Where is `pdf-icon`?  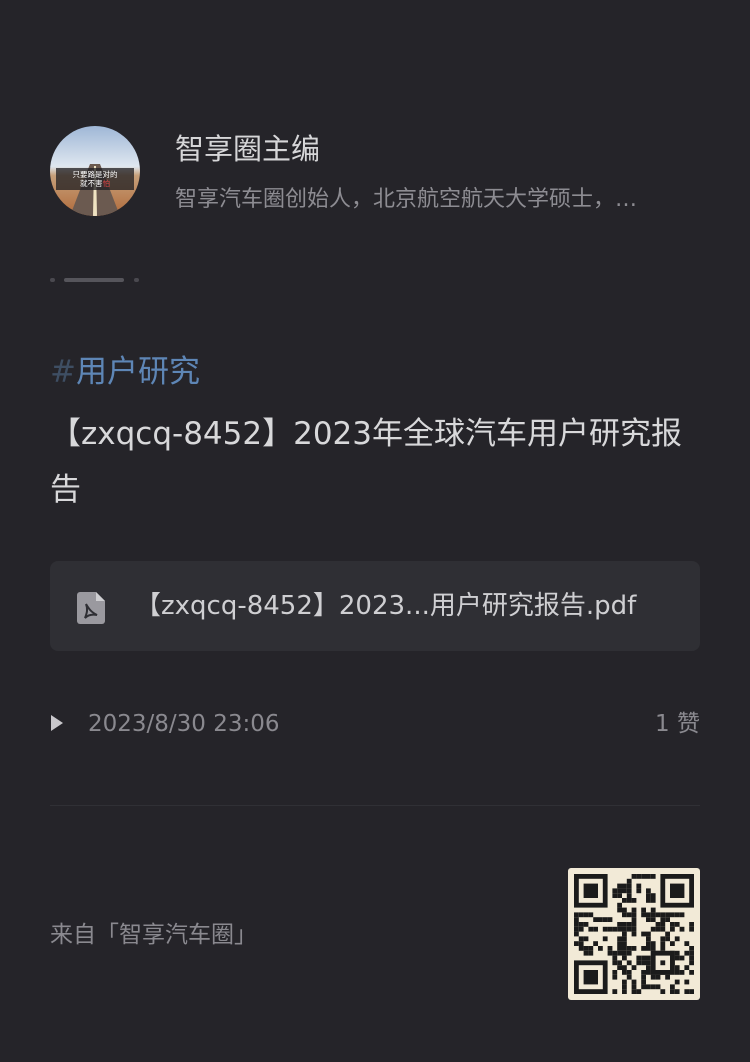 pdf-icon is located at coordinates (91, 608).